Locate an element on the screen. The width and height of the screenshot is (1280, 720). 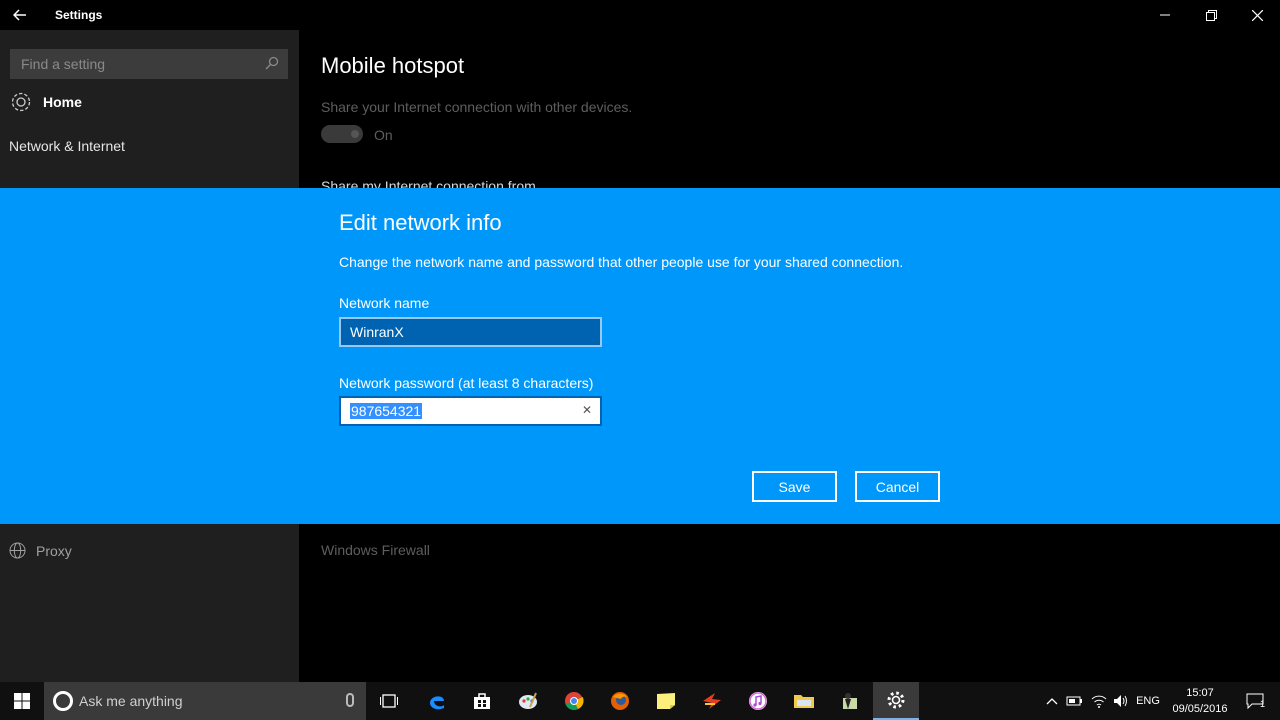
restore-button is located at coordinates (1211, 15).